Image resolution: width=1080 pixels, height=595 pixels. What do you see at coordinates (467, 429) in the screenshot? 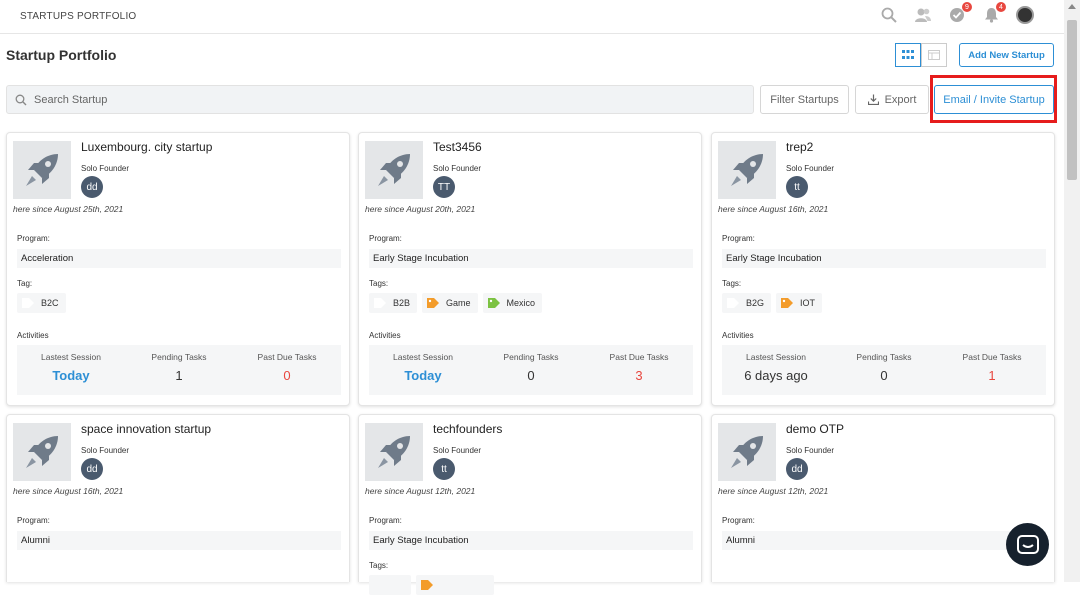
I see `startup-name: techfounders` at bounding box center [467, 429].